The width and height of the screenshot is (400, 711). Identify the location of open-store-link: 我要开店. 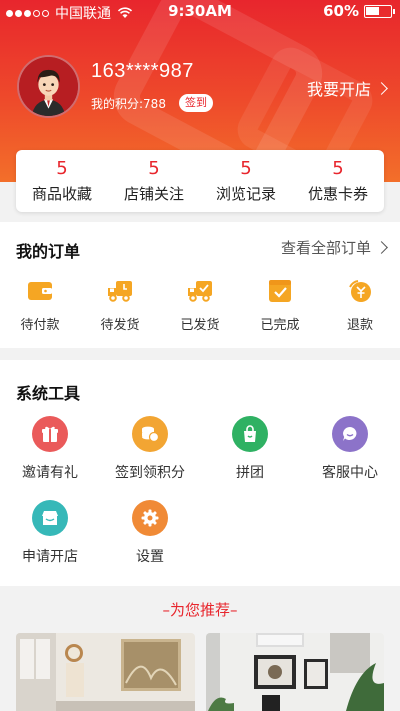
(347, 88).